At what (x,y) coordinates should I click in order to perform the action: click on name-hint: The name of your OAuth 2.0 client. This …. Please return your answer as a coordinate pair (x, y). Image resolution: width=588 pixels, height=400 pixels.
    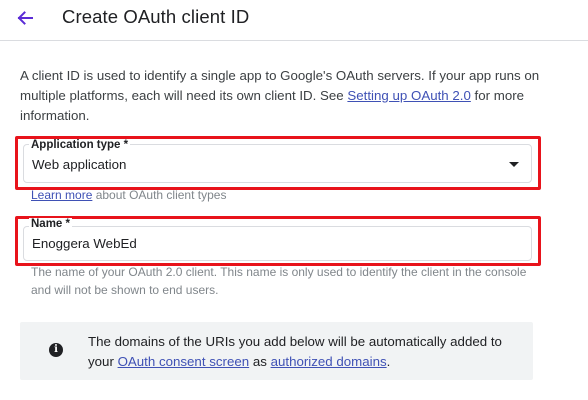
    Looking at the image, I should click on (279, 281).